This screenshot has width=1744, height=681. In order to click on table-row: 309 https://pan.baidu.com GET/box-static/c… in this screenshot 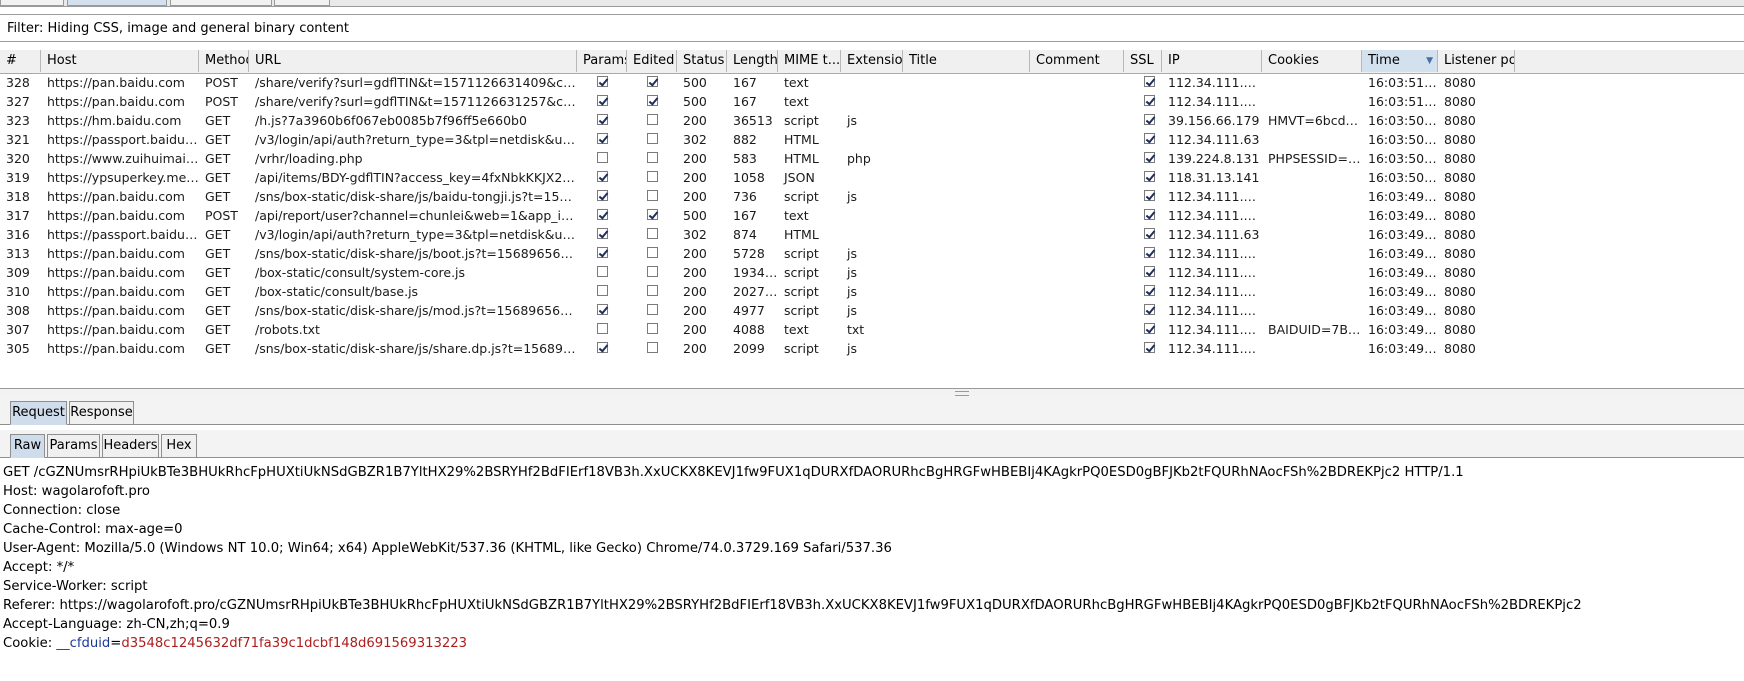, I will do `click(841, 272)`.